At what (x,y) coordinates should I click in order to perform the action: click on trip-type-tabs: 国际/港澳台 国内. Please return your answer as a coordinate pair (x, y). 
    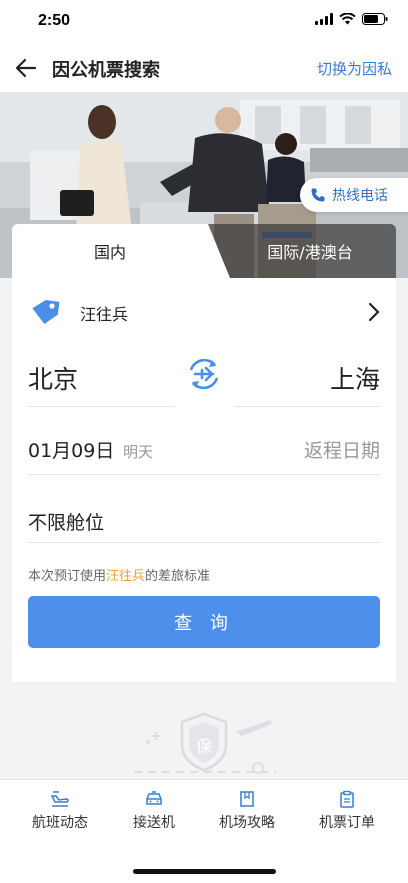
    Looking at the image, I should click on (204, 251).